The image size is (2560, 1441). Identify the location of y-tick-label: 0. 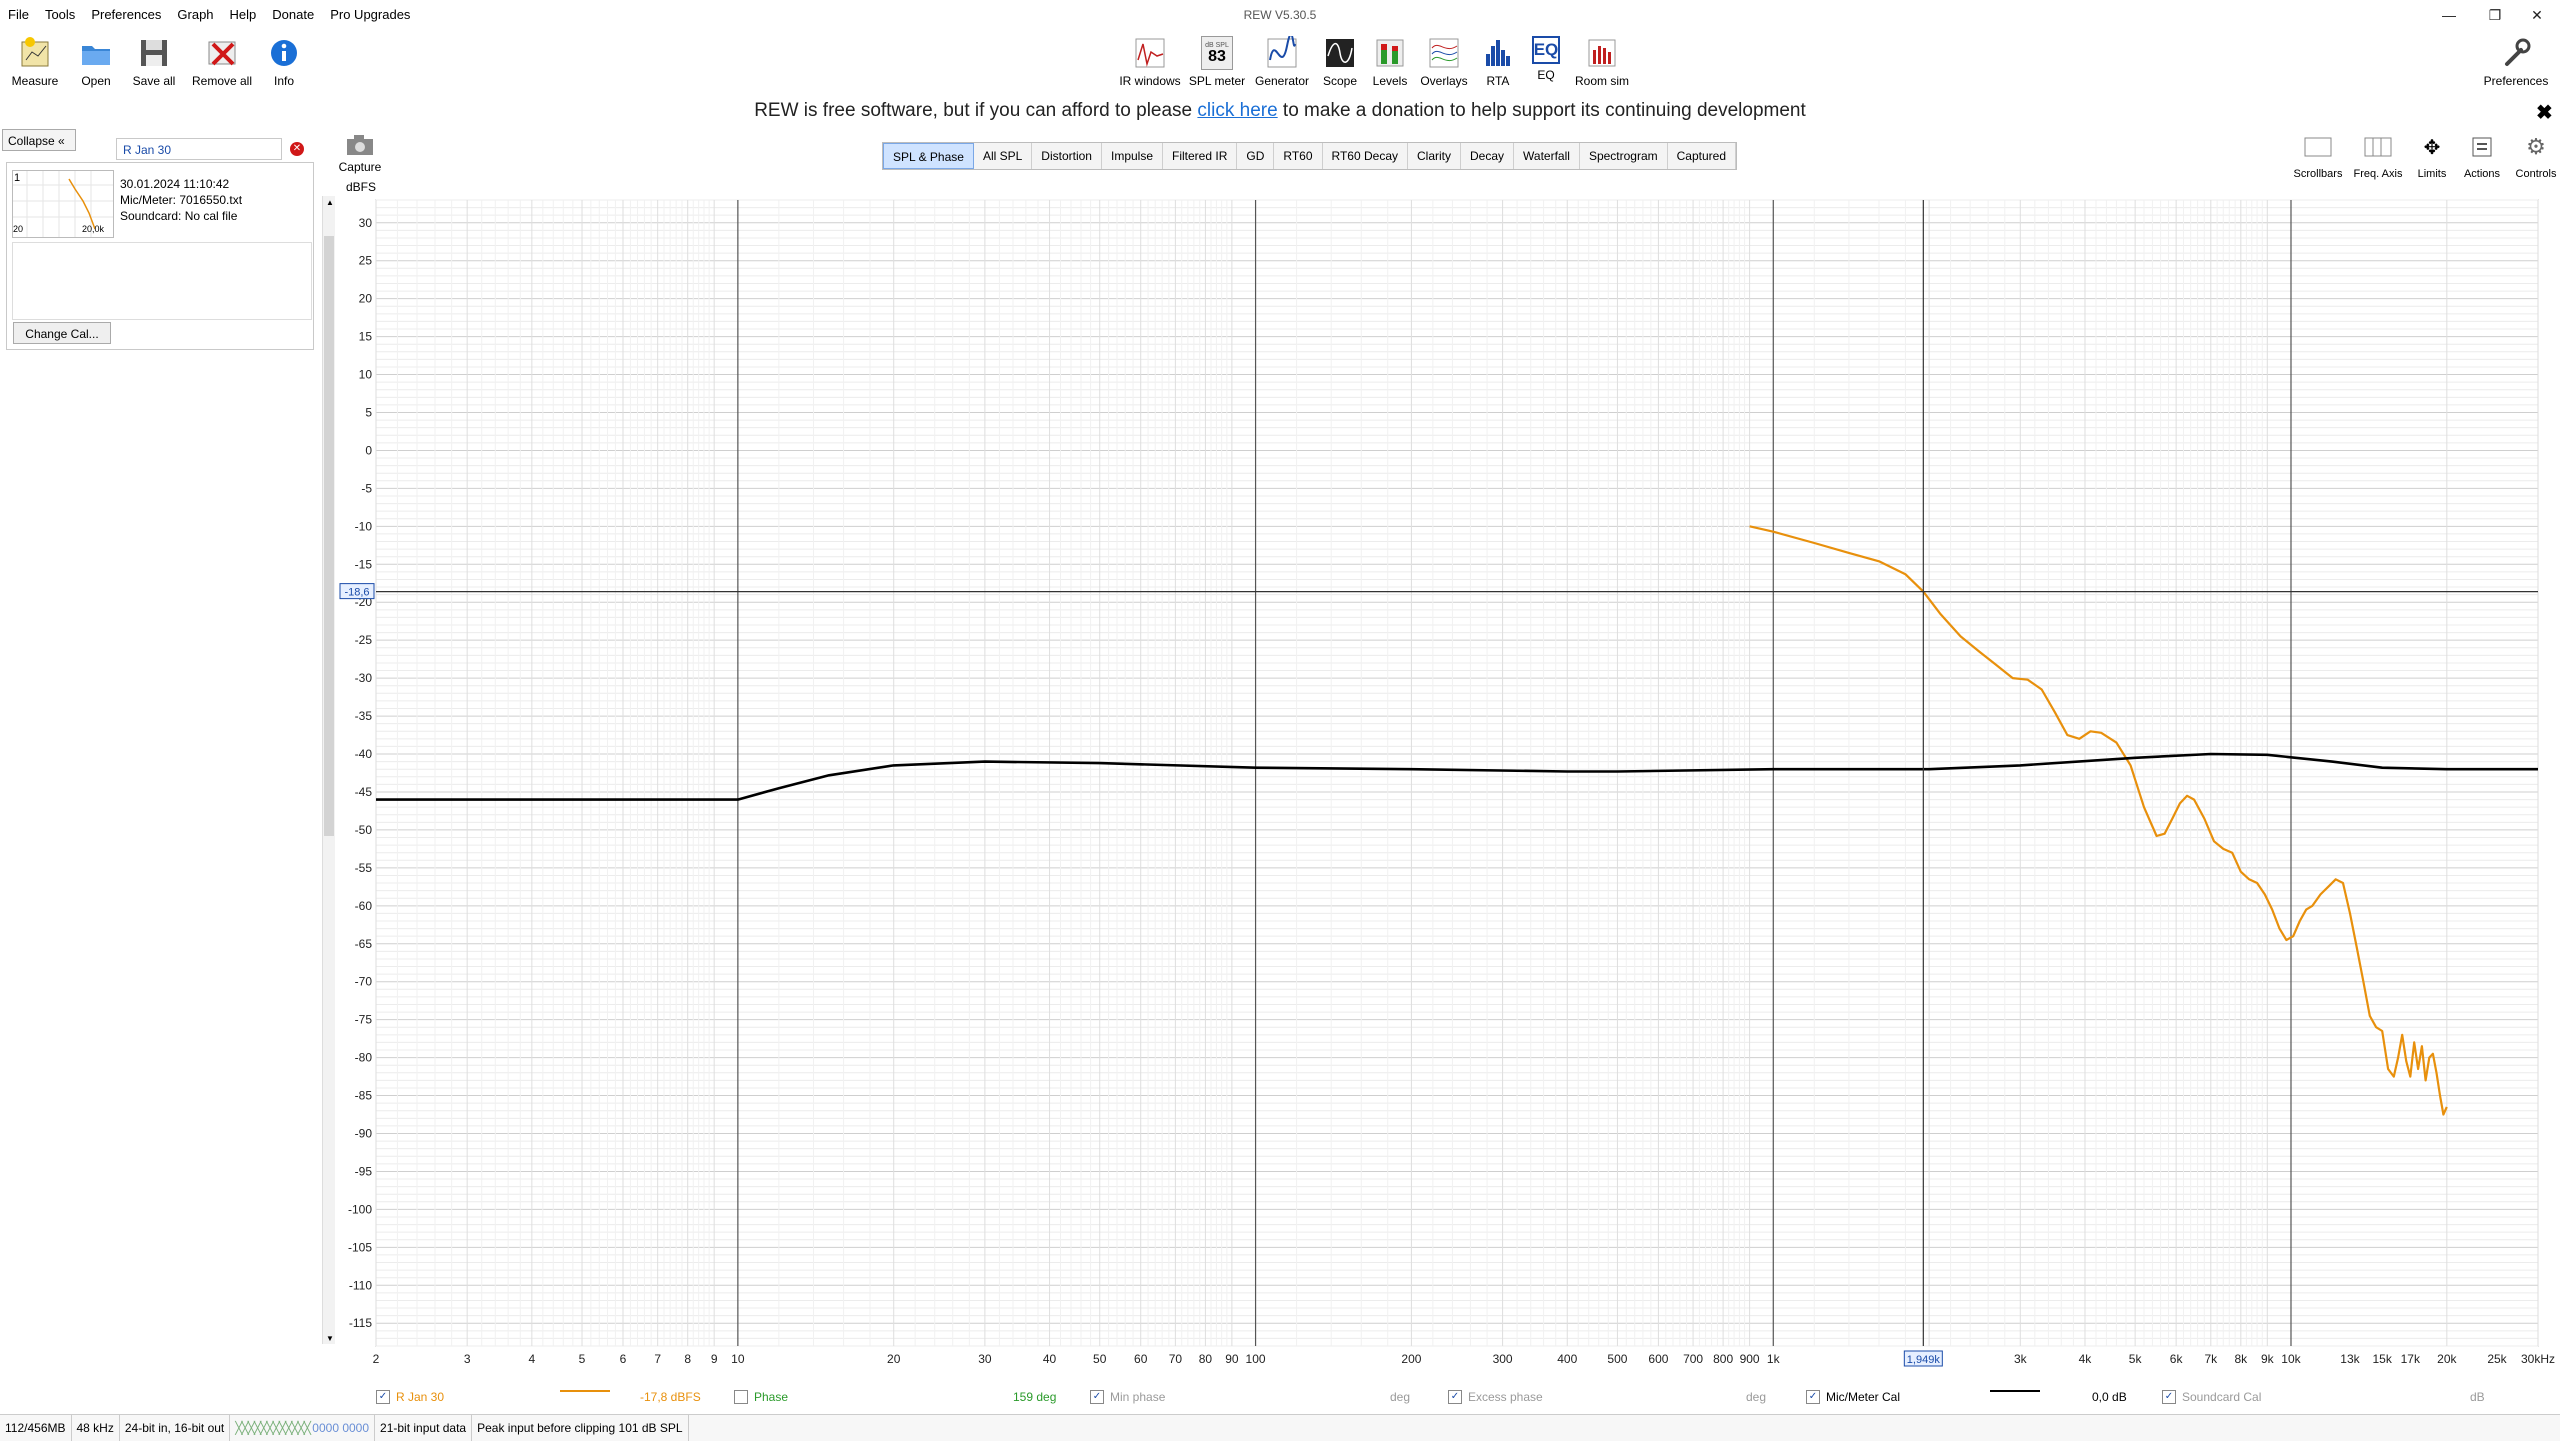
(368, 450).